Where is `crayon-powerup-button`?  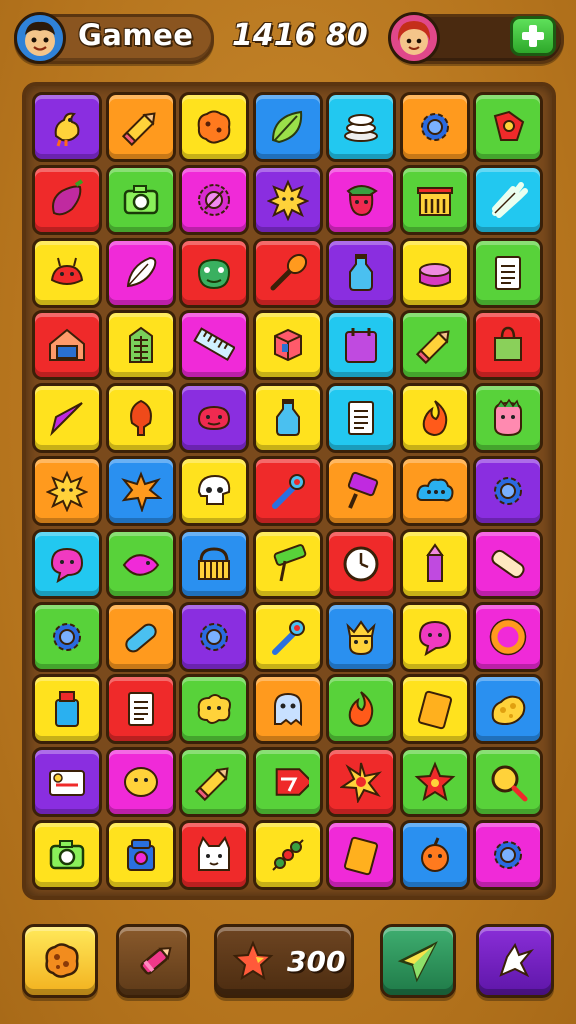
crayon-powerup-button is located at coordinates (153, 961).